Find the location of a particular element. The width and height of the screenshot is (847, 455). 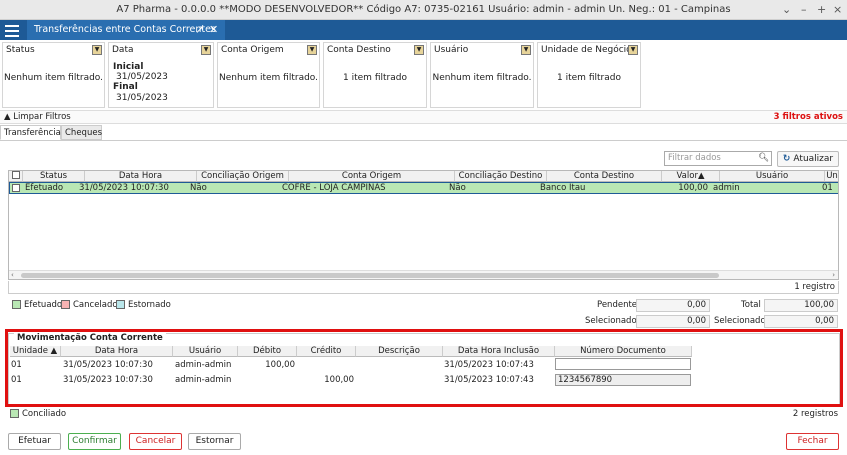

pendente-label: Pendente is located at coordinates (617, 305).